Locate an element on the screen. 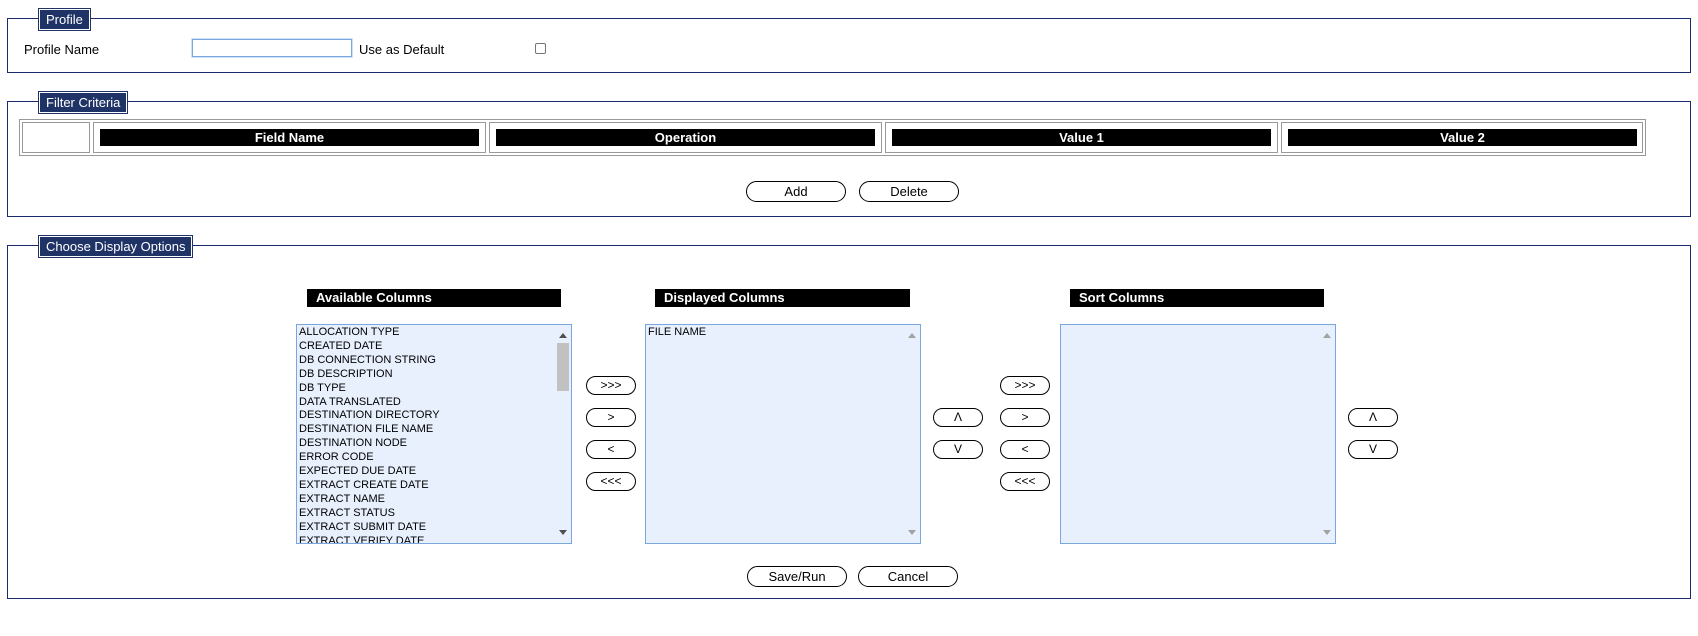 The width and height of the screenshot is (1698, 636). move-down-displayed-button: V is located at coordinates (958, 449).